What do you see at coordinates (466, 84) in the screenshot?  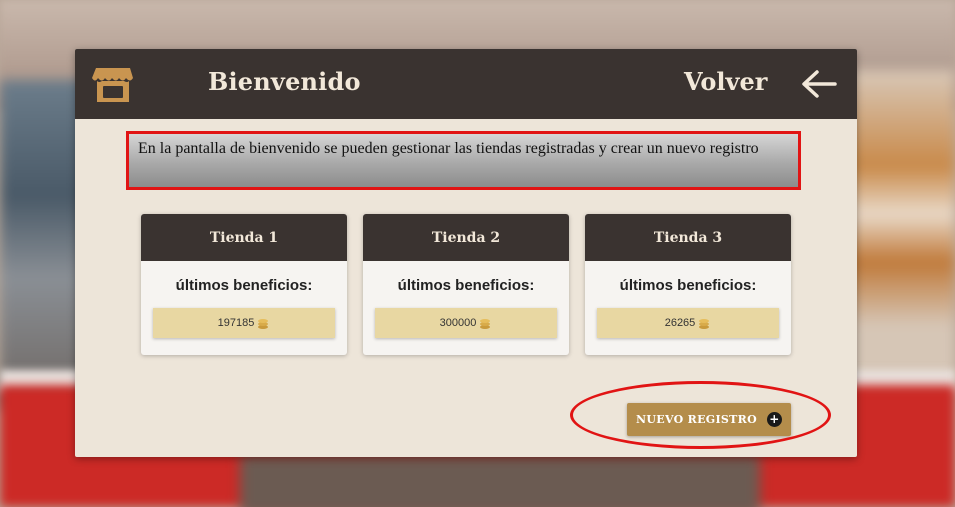 I see `top-bar: Bienvenido Volver` at bounding box center [466, 84].